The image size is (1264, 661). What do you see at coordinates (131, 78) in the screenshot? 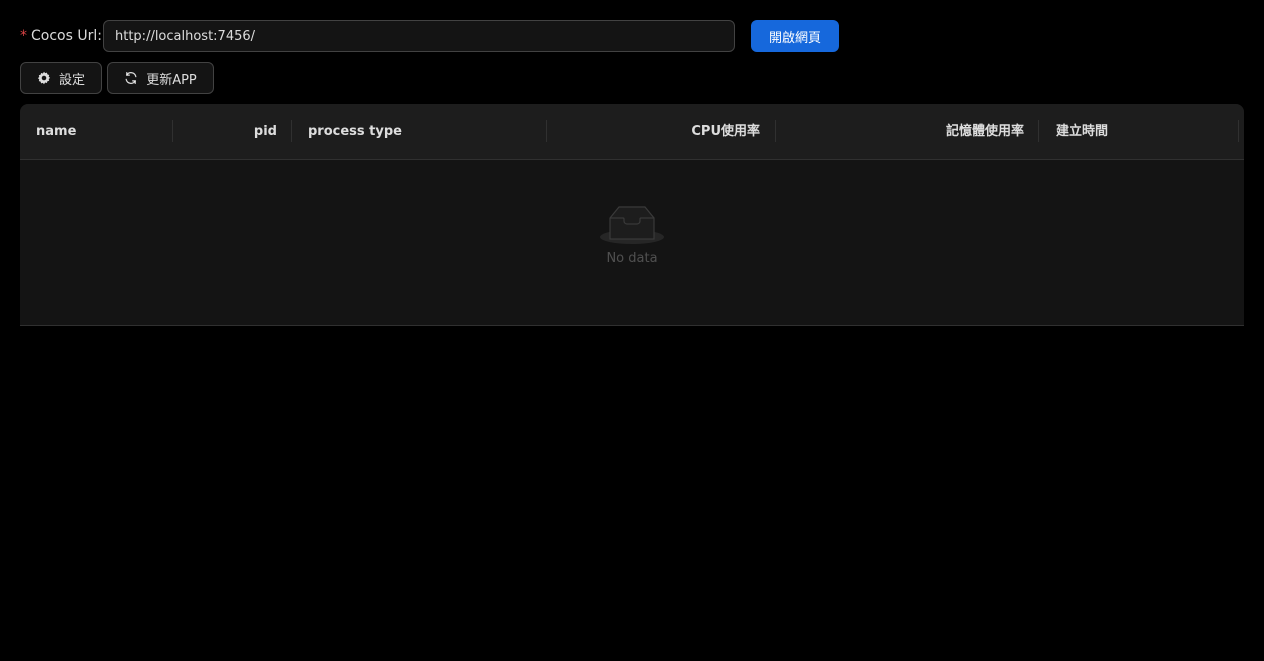
I see `sync-icon` at bounding box center [131, 78].